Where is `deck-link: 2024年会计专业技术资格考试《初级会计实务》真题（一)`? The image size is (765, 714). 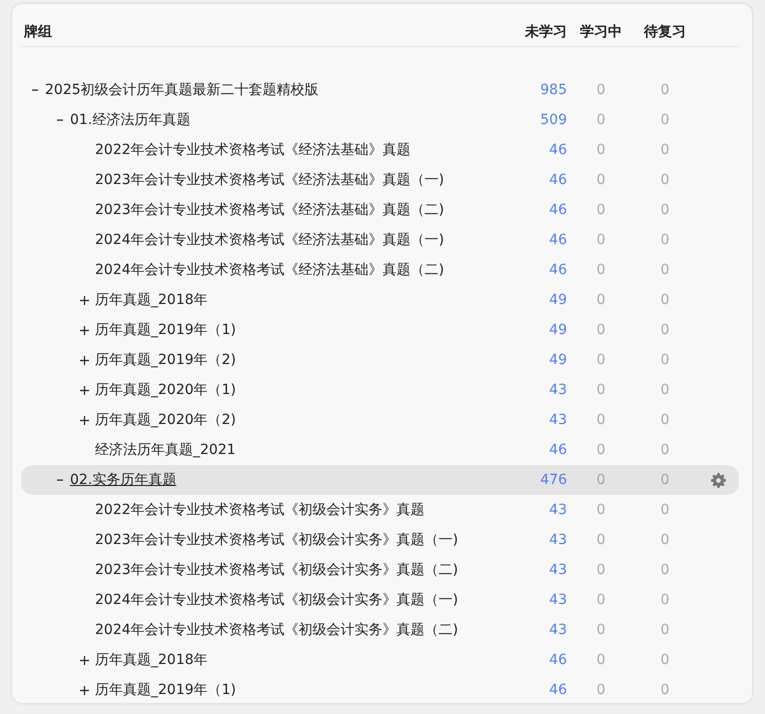
deck-link: 2024年会计专业技术资格考试《初级会计实务》真题（一) is located at coordinates (276, 600).